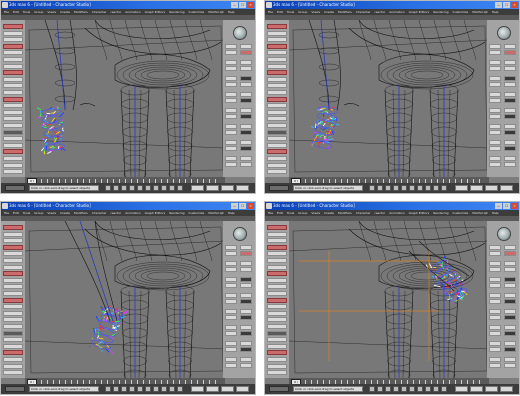  Describe the element at coordinates (5, 206) in the screenshot. I see `app-icon` at that location.